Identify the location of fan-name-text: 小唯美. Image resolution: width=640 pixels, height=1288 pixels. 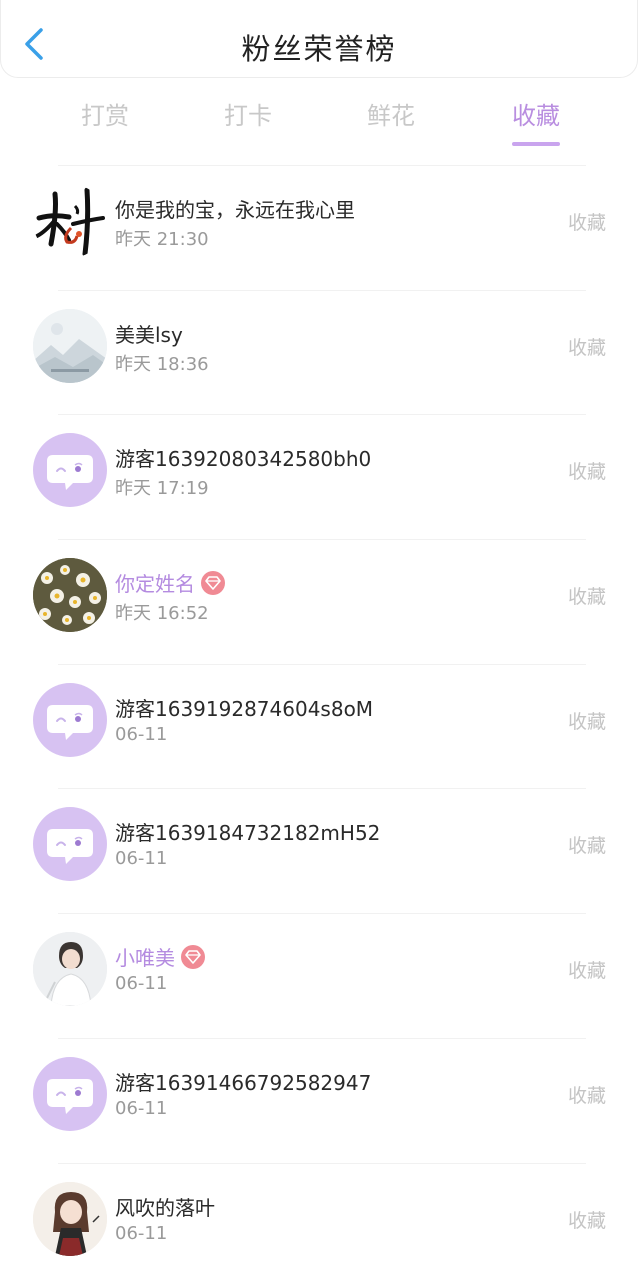
(145, 958).